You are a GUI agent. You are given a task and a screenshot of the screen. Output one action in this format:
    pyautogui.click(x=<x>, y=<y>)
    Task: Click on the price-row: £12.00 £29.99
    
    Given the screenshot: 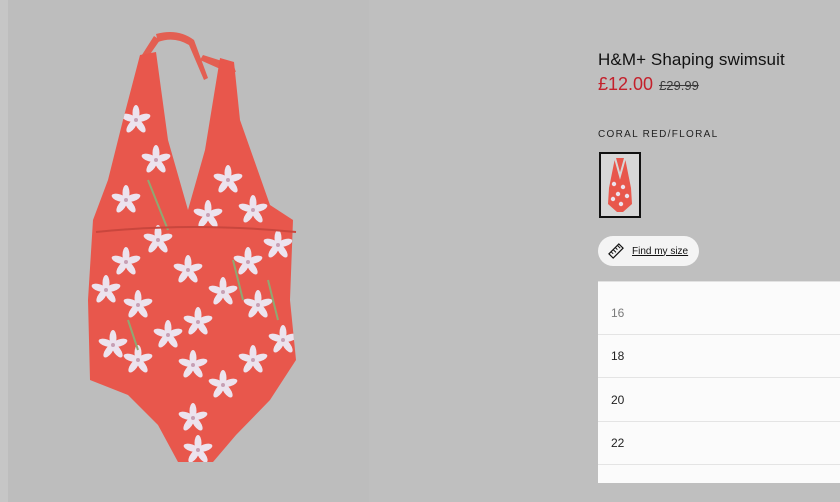 What is the action you would take?
    pyautogui.click(x=648, y=84)
    